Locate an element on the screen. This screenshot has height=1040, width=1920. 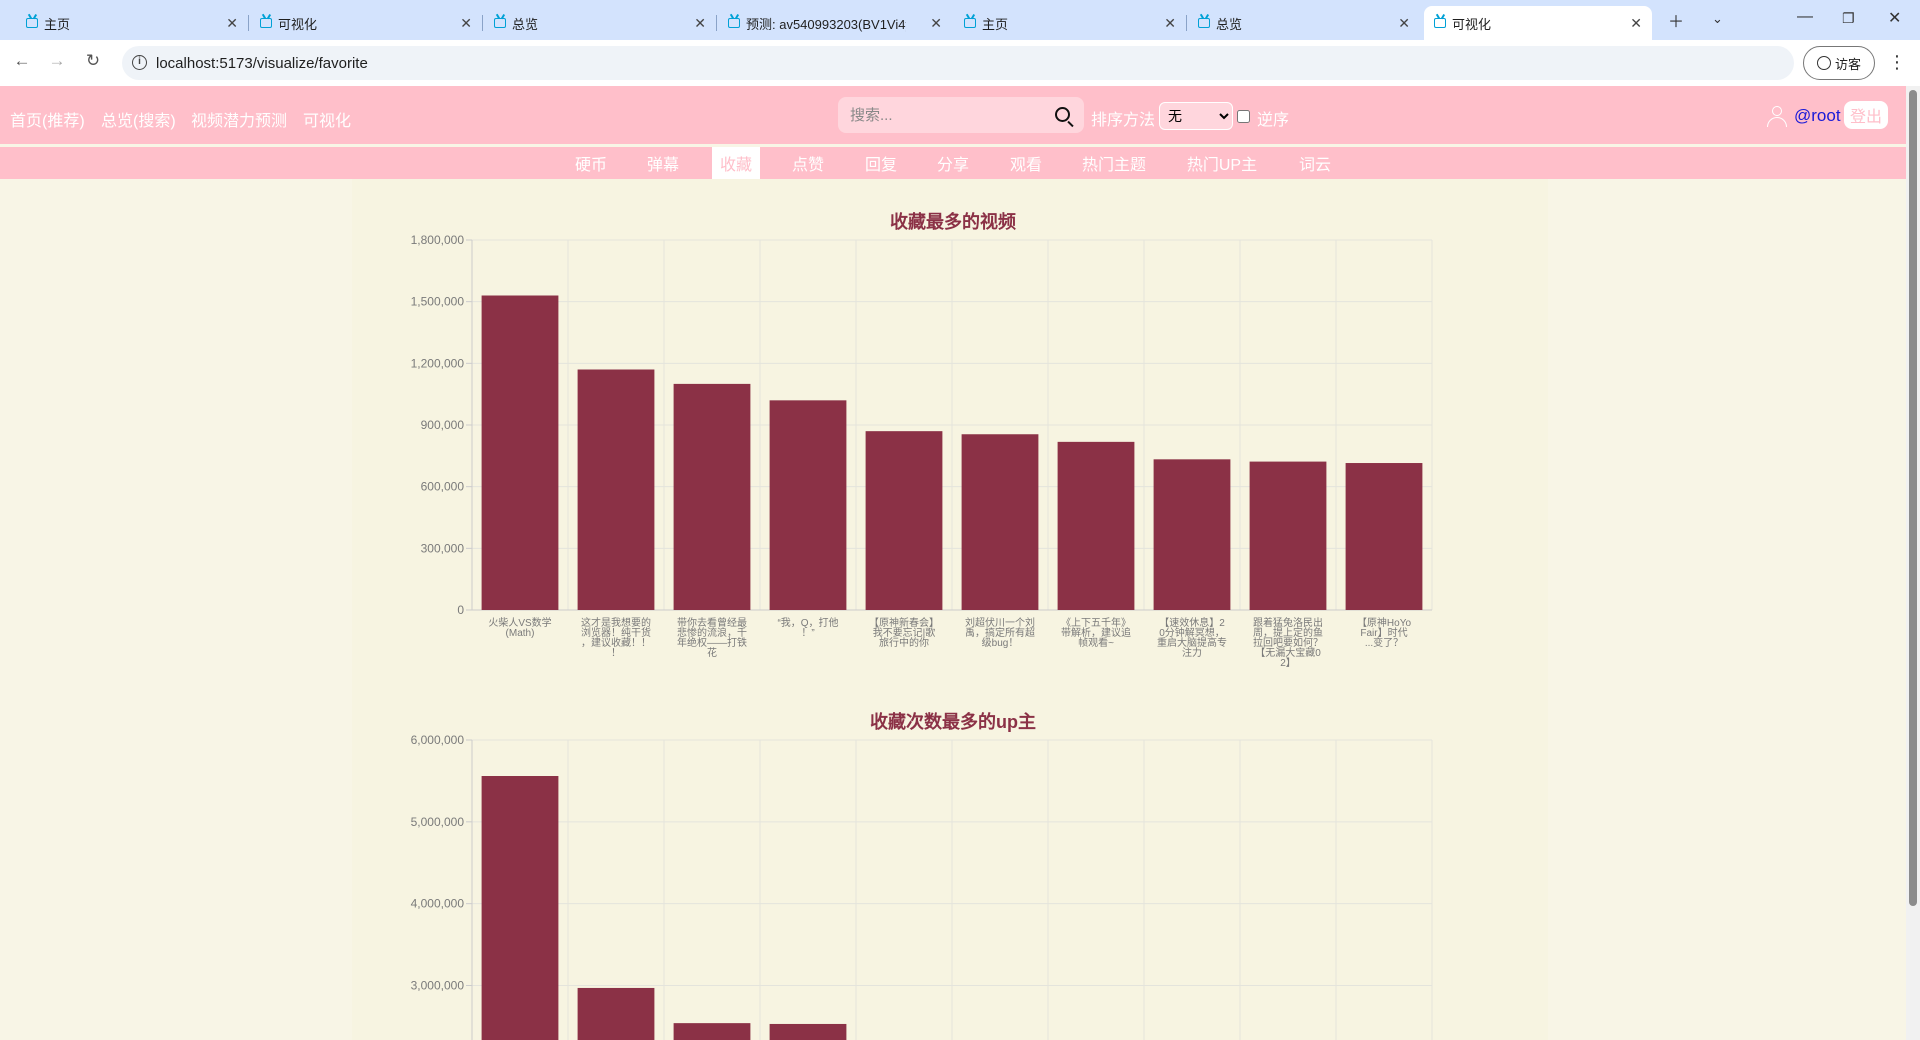
sub-tab-views: 观看 is located at coordinates (1026, 163).